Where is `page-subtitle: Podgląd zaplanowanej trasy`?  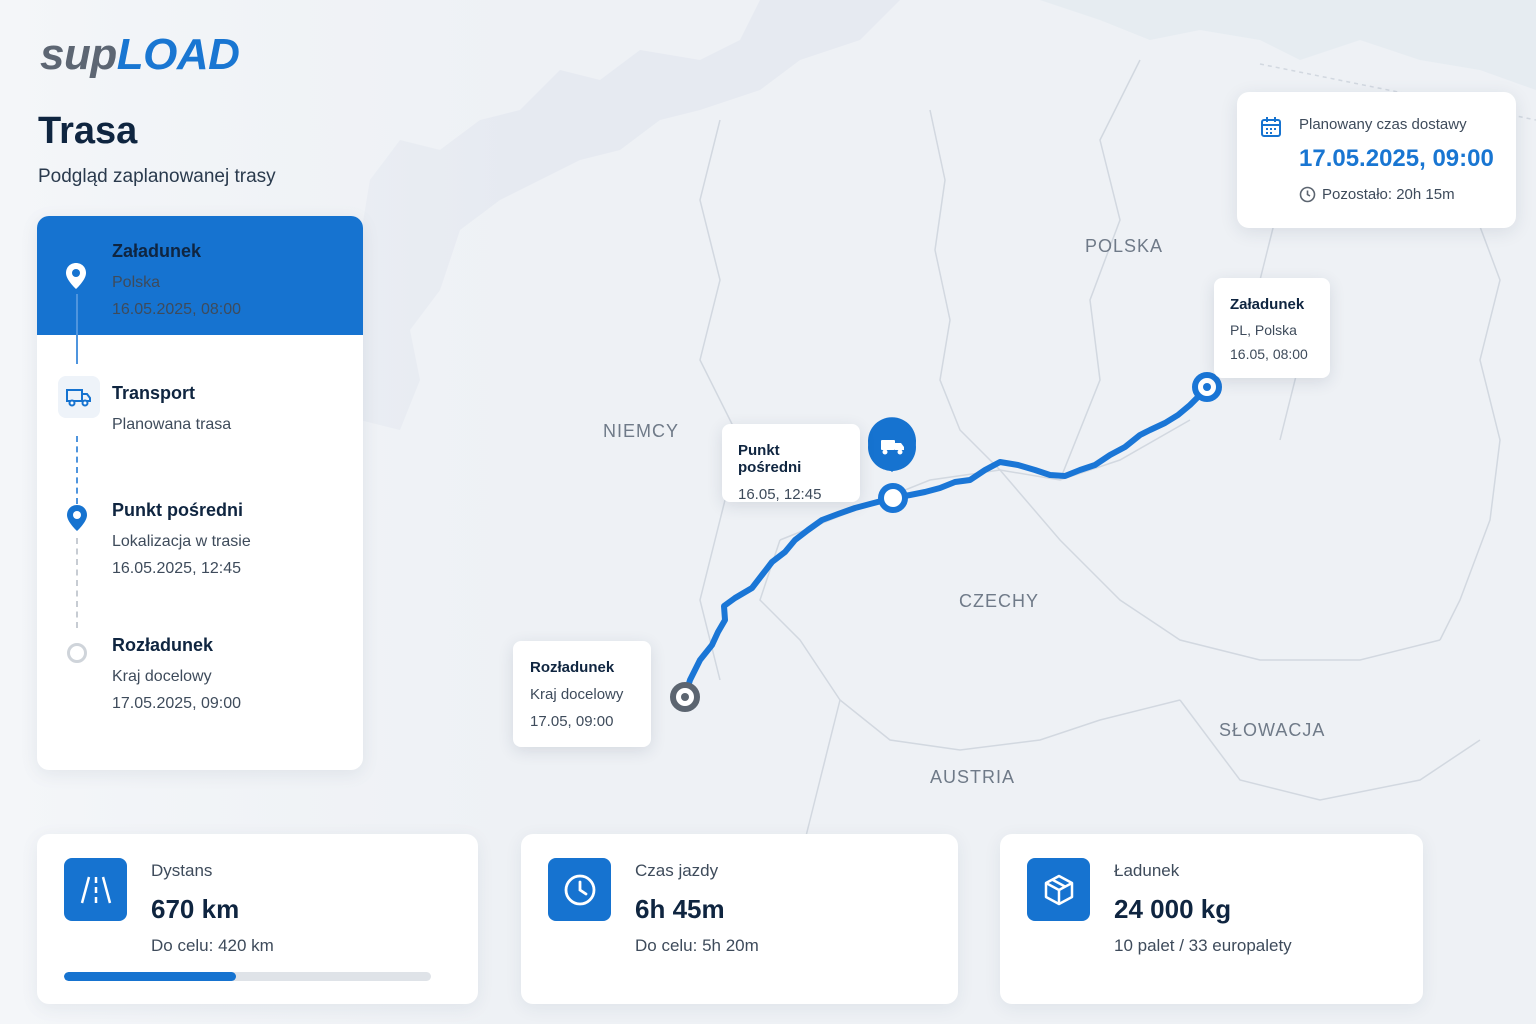 page-subtitle: Podgląd zaplanowanej trasy is located at coordinates (157, 176).